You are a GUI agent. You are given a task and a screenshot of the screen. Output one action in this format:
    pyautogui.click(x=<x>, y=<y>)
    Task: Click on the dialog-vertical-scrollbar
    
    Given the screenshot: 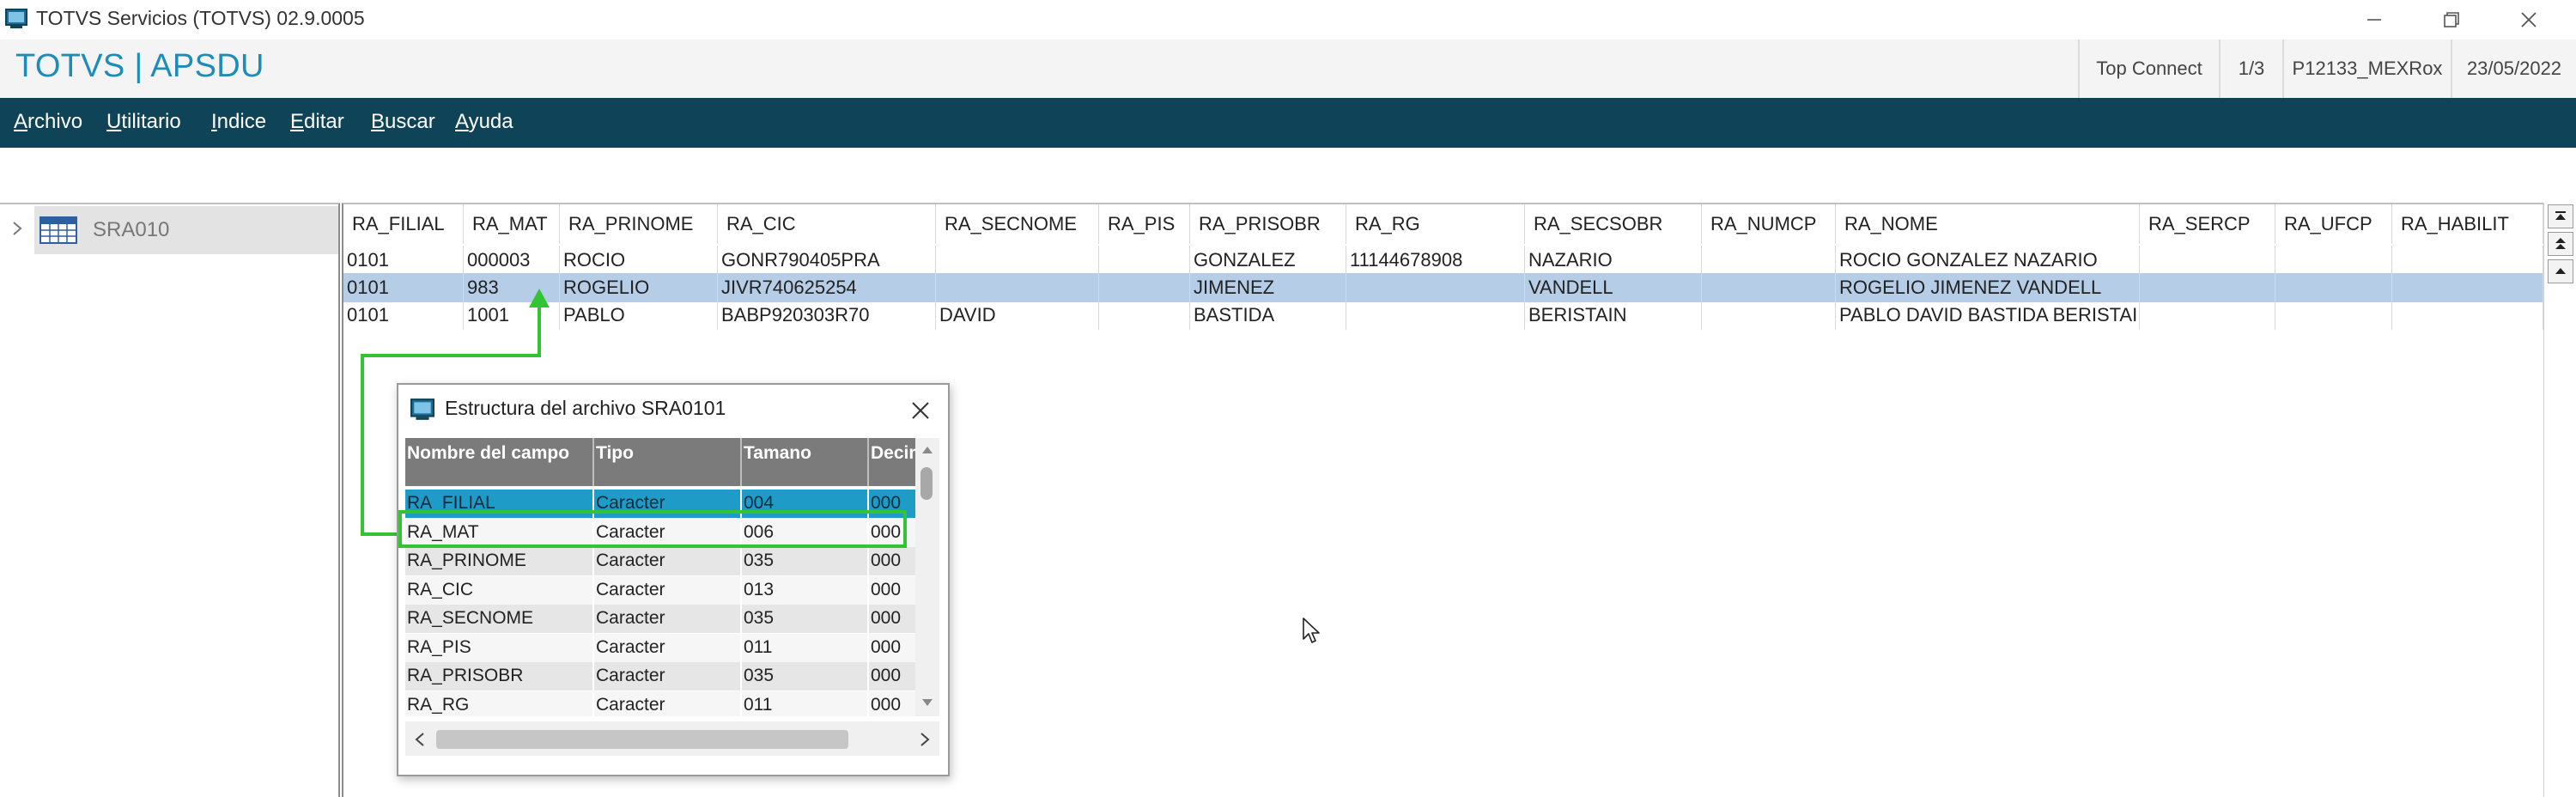 What is the action you would take?
    pyautogui.click(x=927, y=577)
    